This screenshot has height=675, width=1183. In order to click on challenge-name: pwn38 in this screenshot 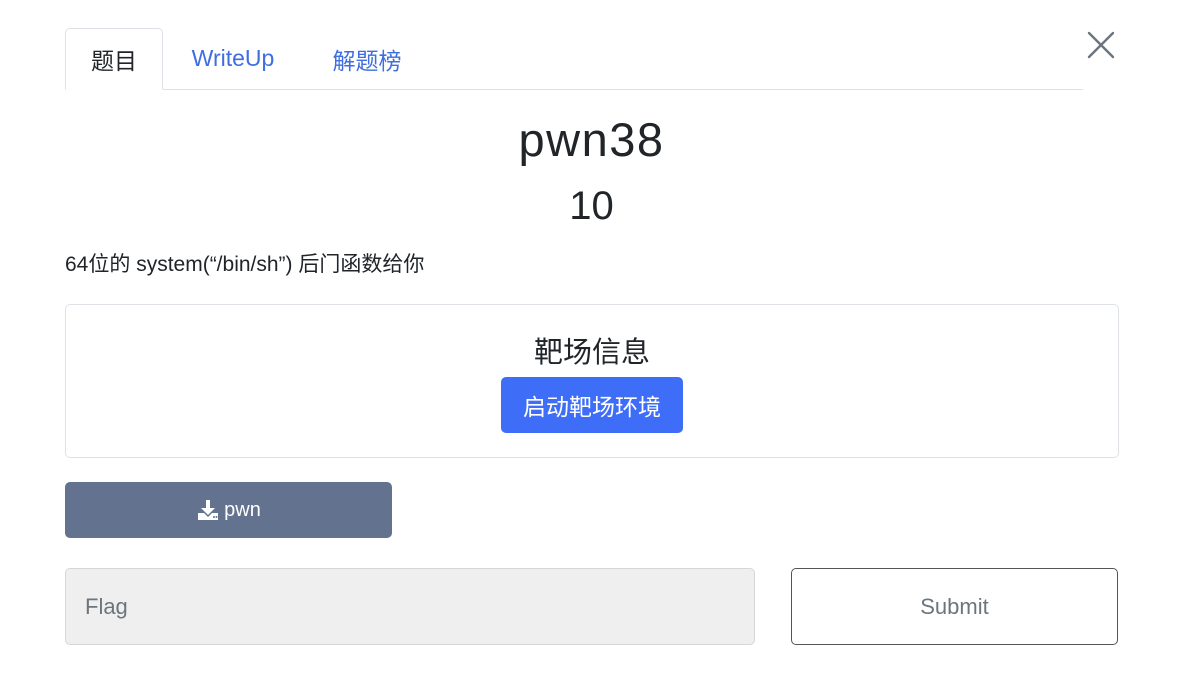, I will do `click(591, 139)`.